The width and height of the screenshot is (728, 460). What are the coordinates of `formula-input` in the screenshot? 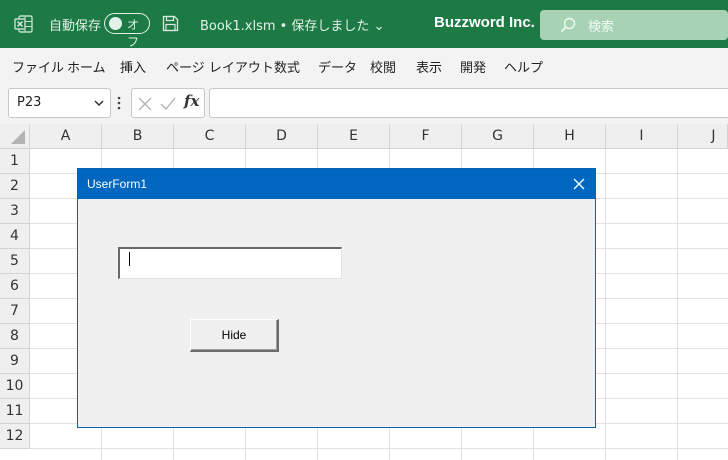 It's located at (468, 103).